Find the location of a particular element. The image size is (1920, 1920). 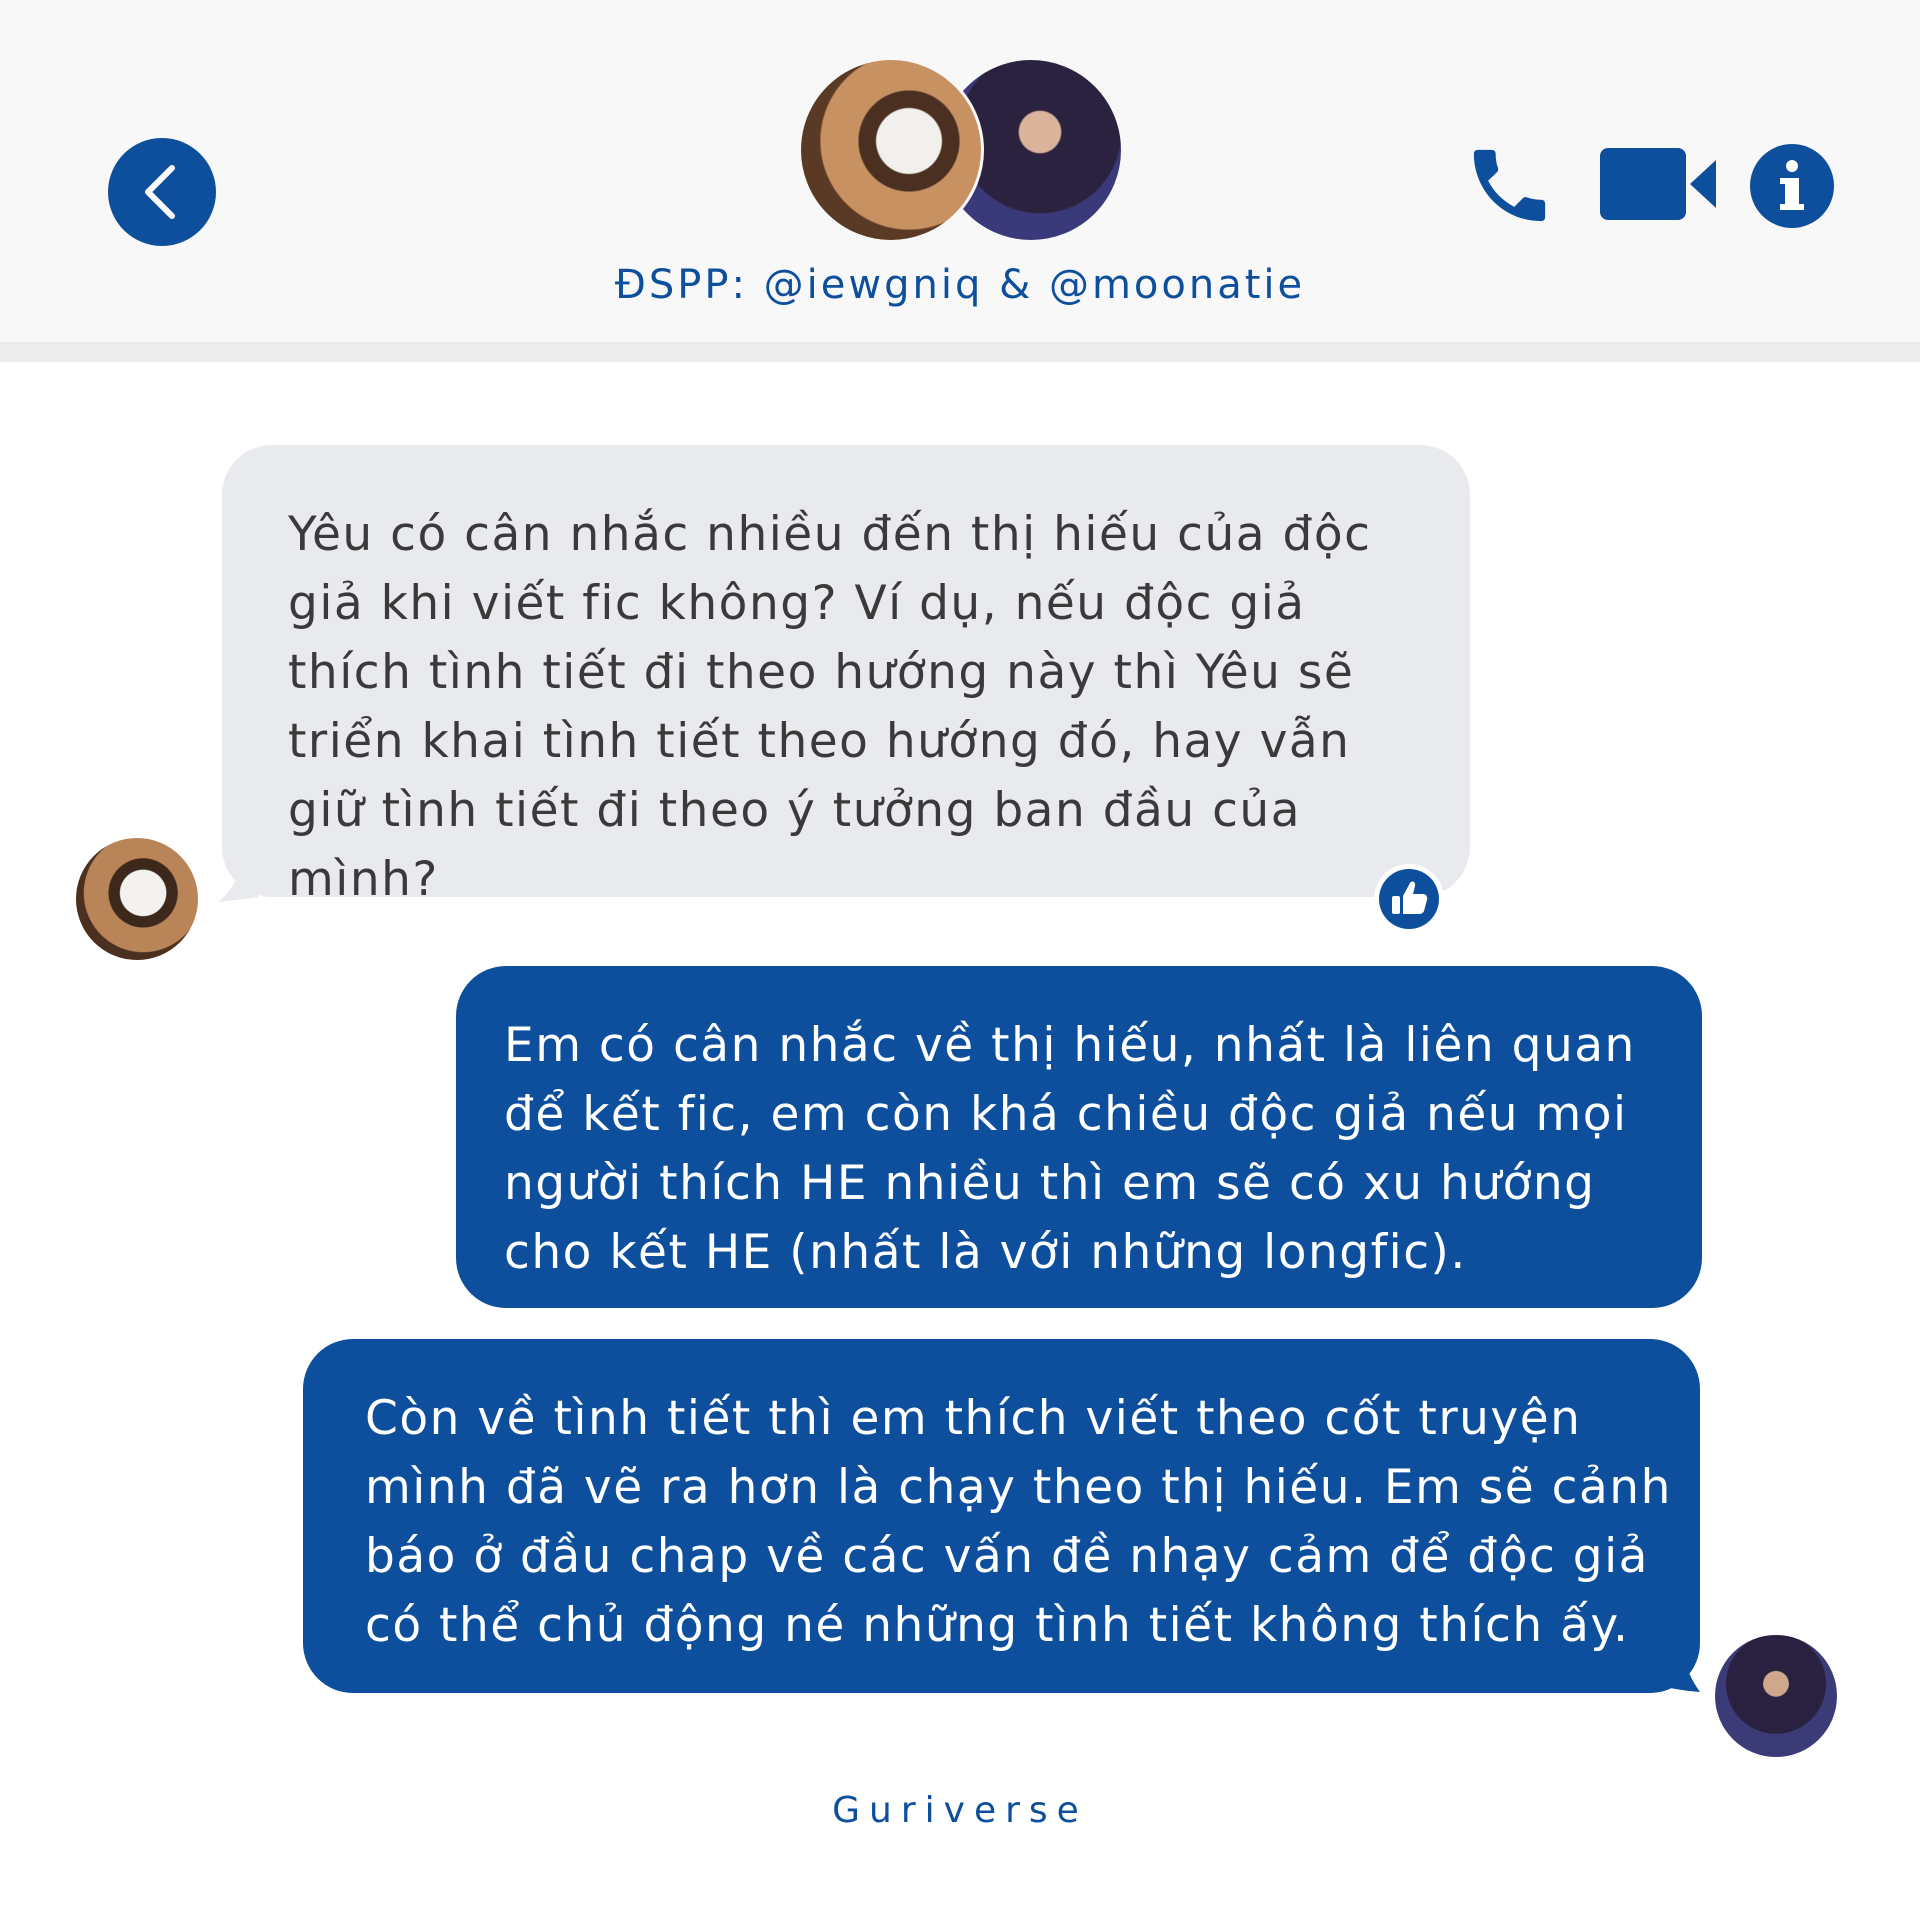

reaction-badge is located at coordinates (1409, 899).